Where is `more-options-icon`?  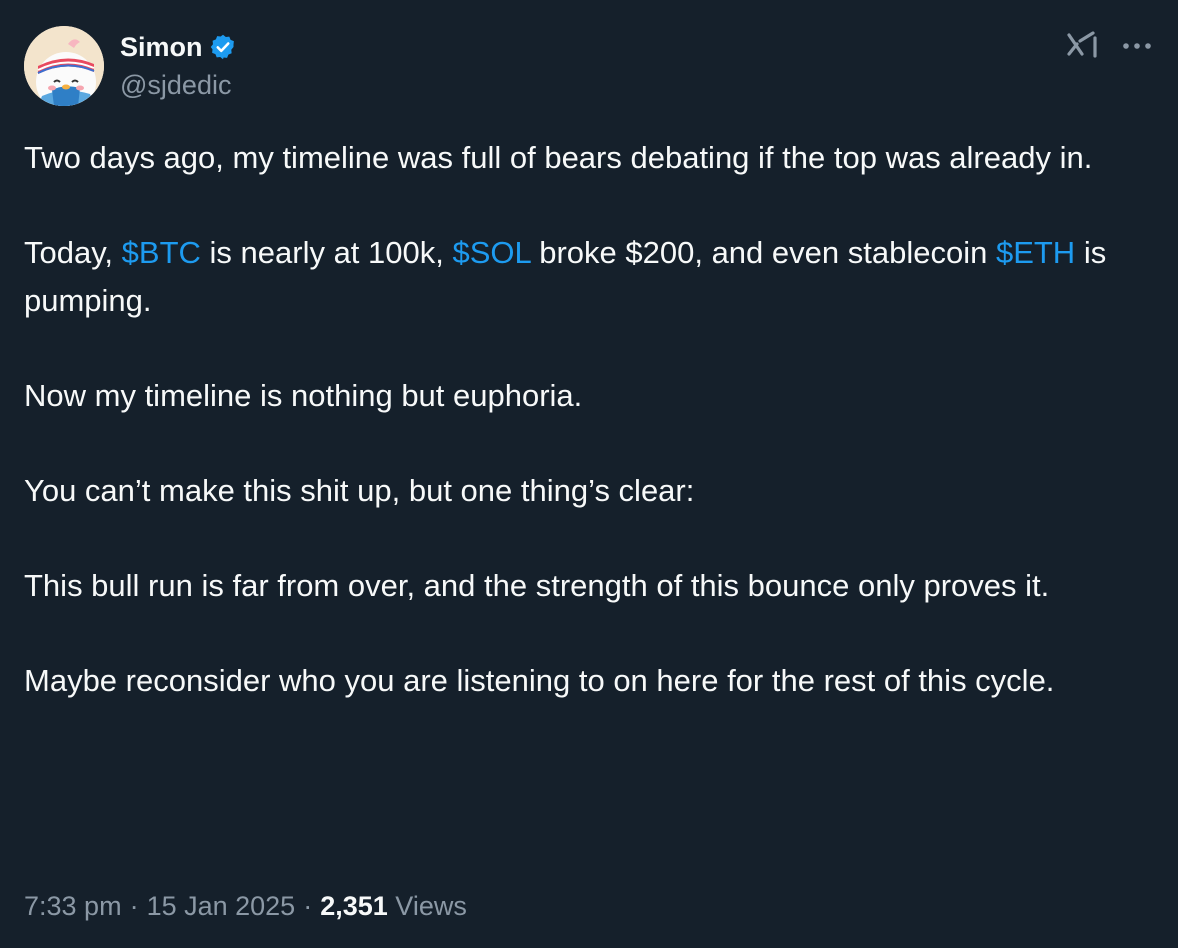
more-options-icon is located at coordinates (1137, 46).